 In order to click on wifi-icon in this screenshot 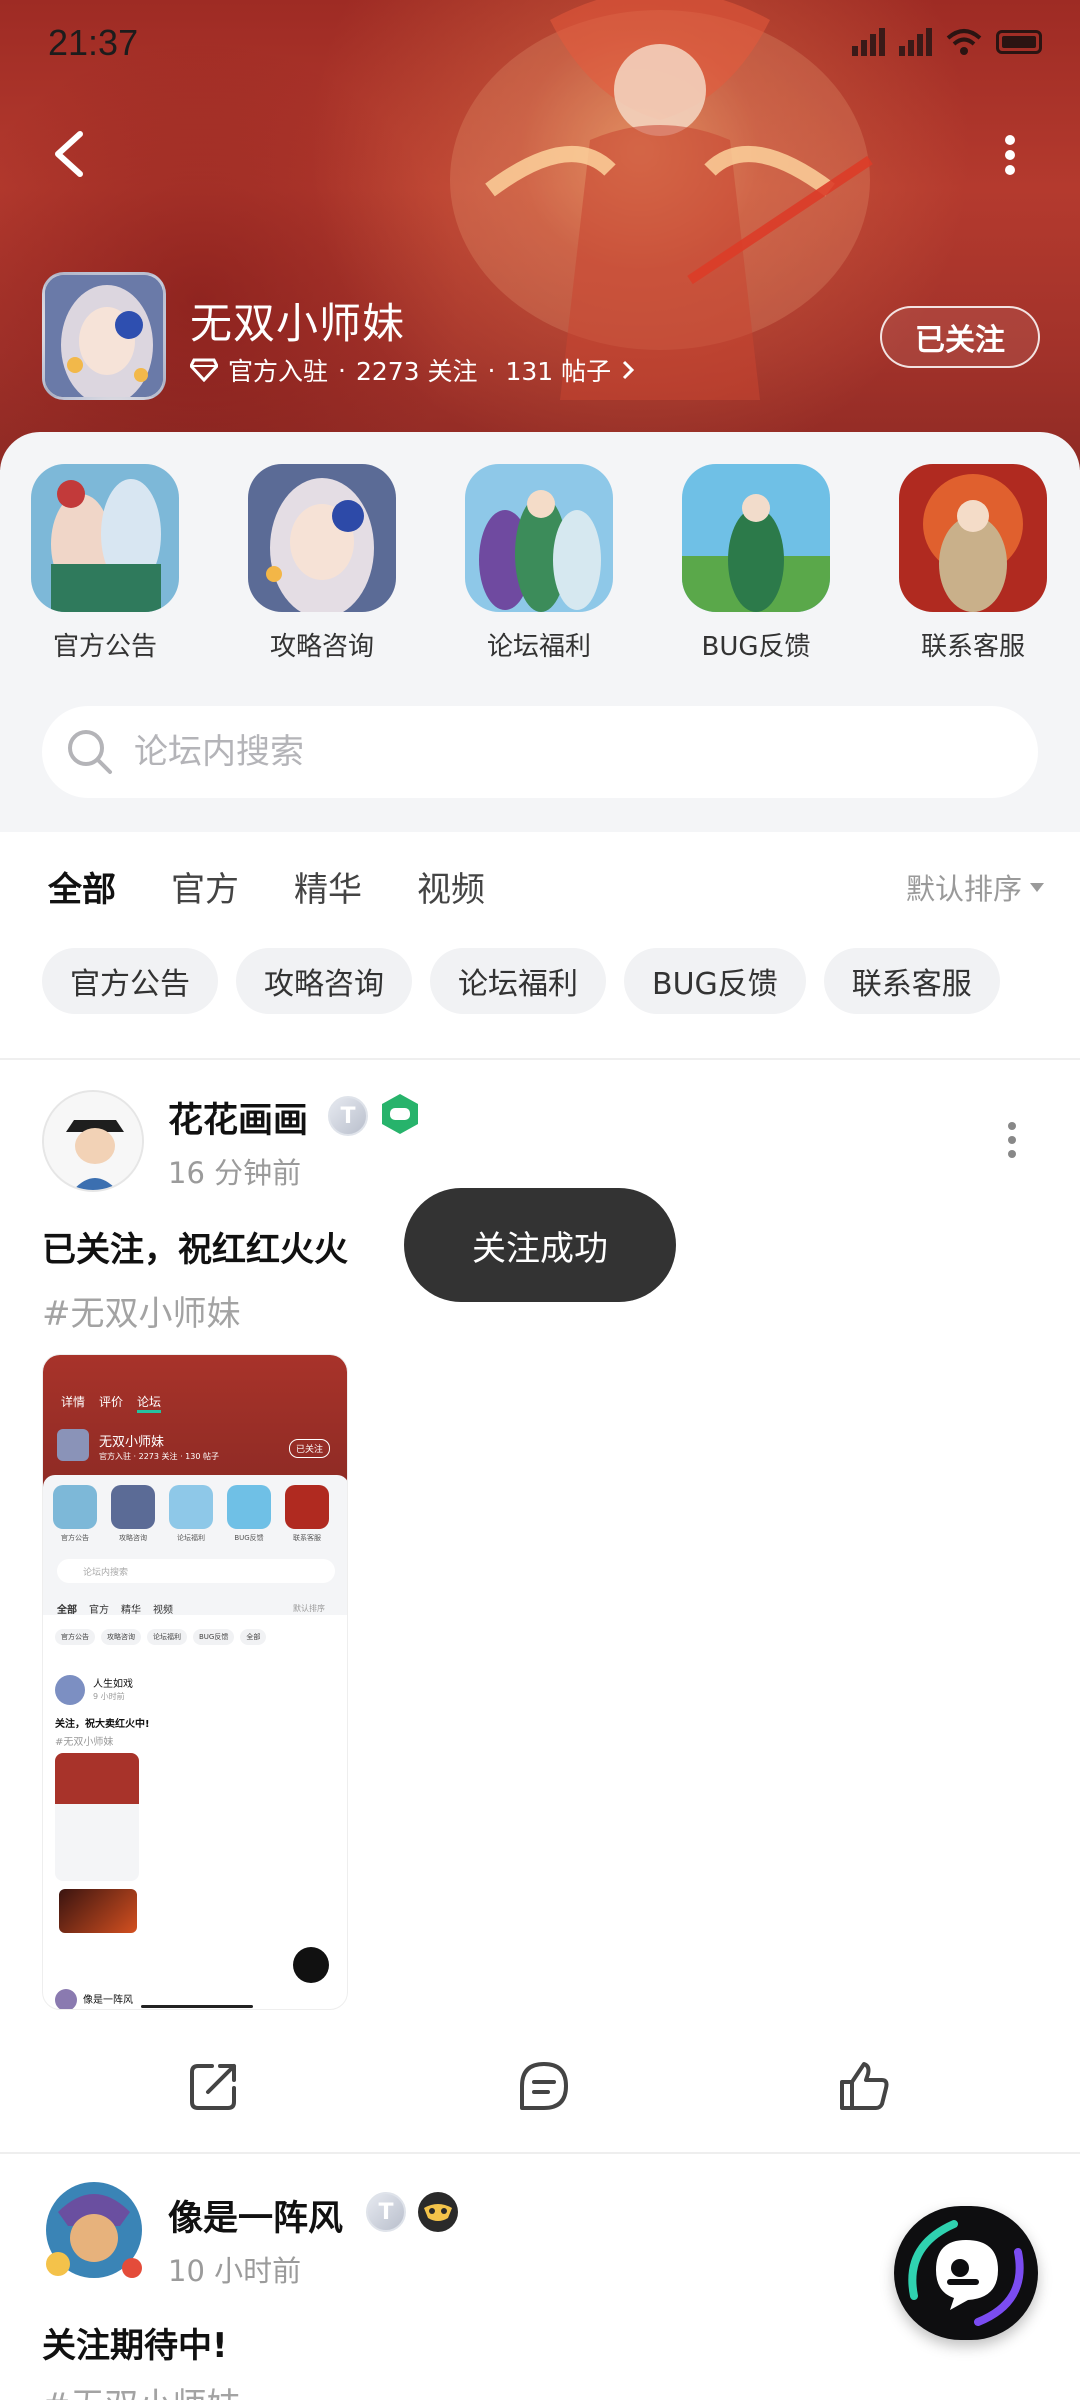, I will do `click(964, 42)`.